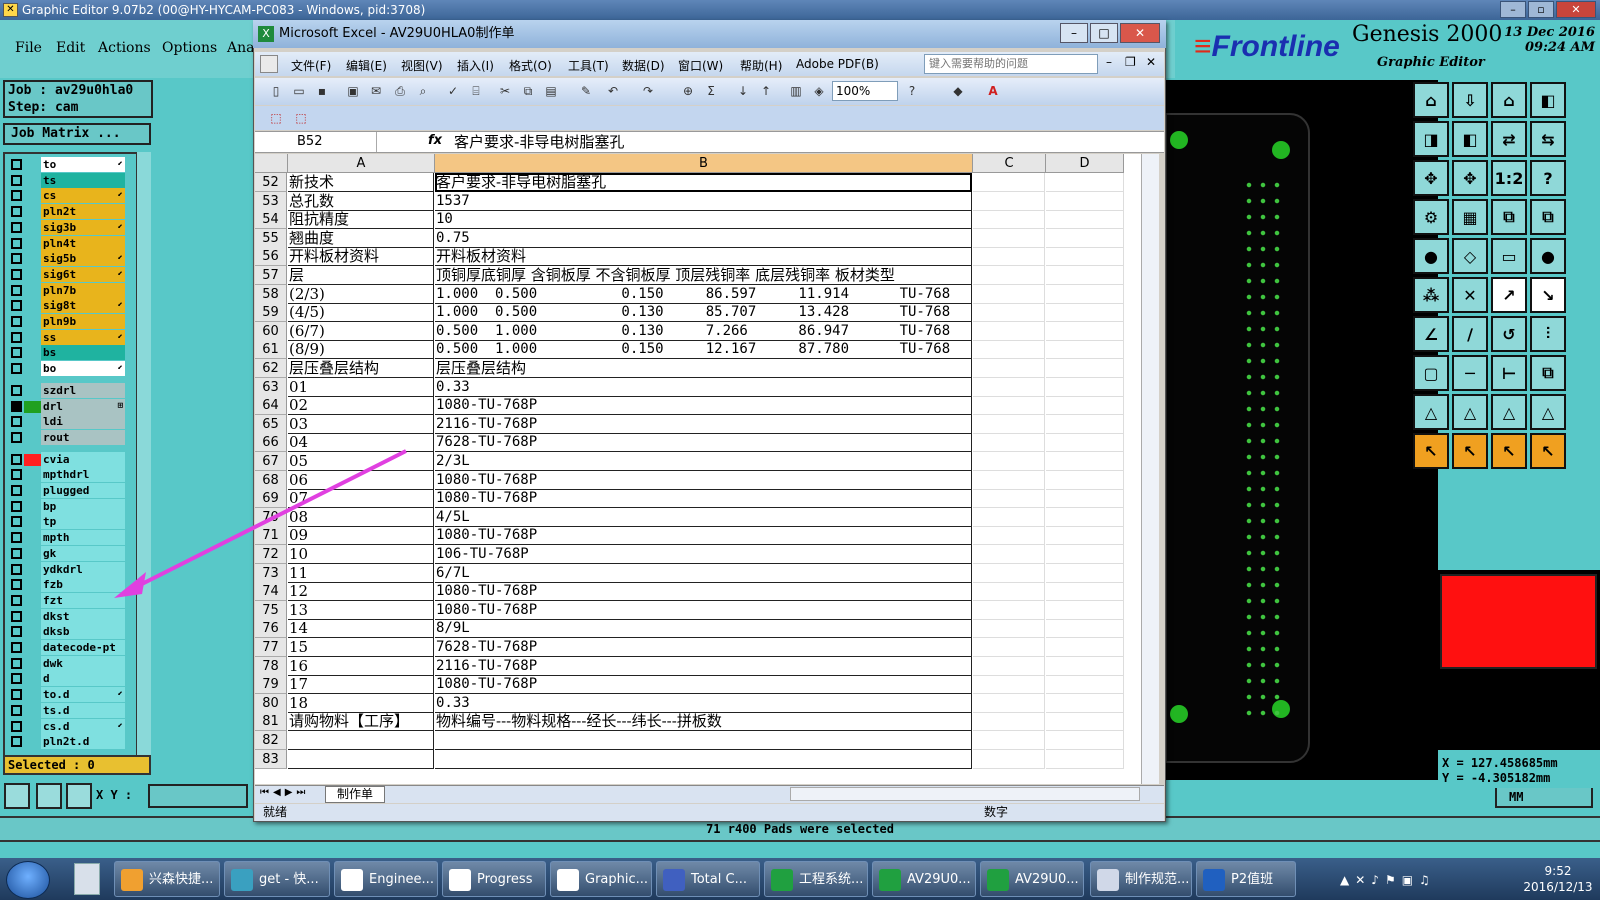 This screenshot has height=900, width=1600. I want to click on research-icon: ⌸, so click(476, 91).